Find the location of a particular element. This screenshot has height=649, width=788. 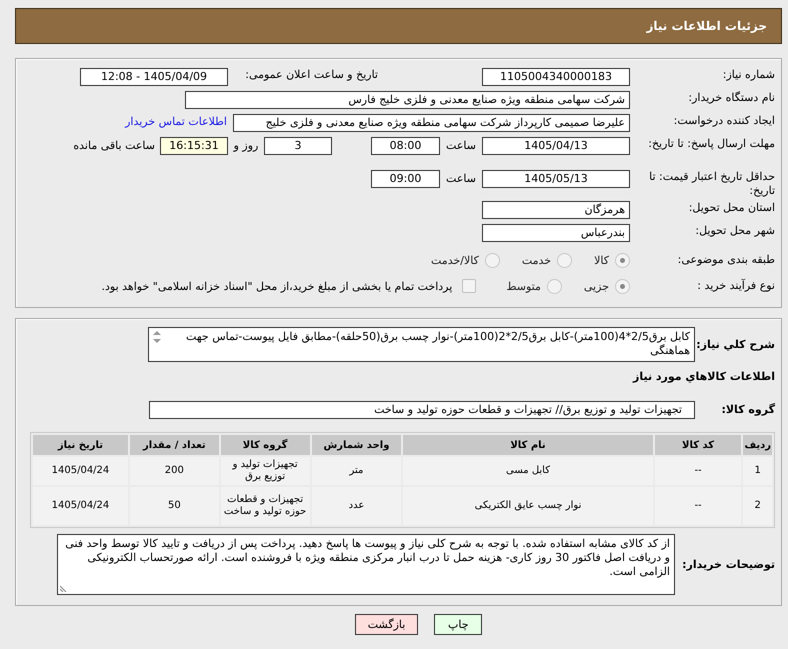

buyer-org-field: شرکت سهامی منطقه ویژه صنایع معدنی و فلزی خلیج فارس is located at coordinates (407, 100).